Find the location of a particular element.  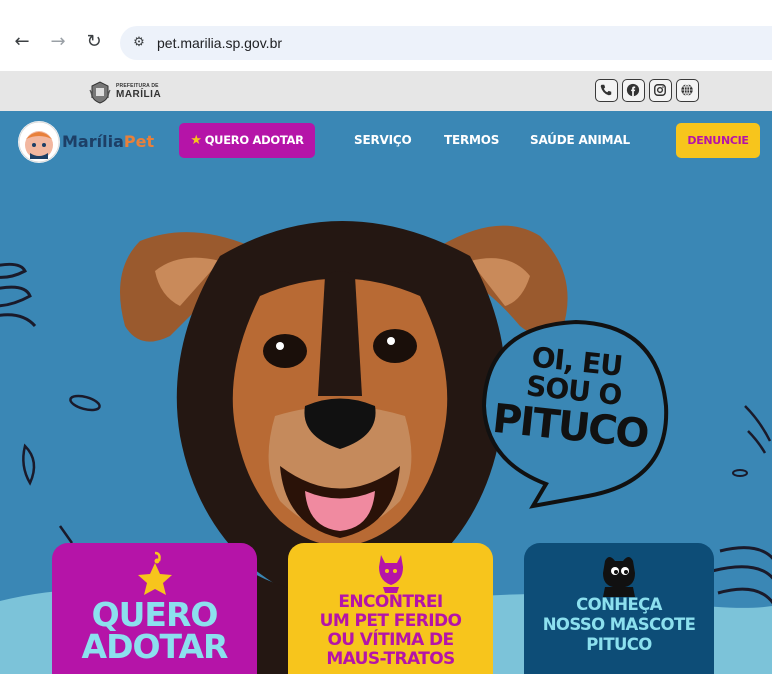

card-quero-adotar-title: QUERO ADOTAR is located at coordinates (154, 632).